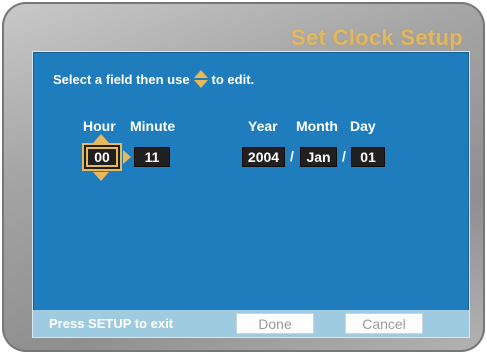 This screenshot has width=487, height=354. What do you see at coordinates (318, 157) in the screenshot?
I see `month-field: Jan` at bounding box center [318, 157].